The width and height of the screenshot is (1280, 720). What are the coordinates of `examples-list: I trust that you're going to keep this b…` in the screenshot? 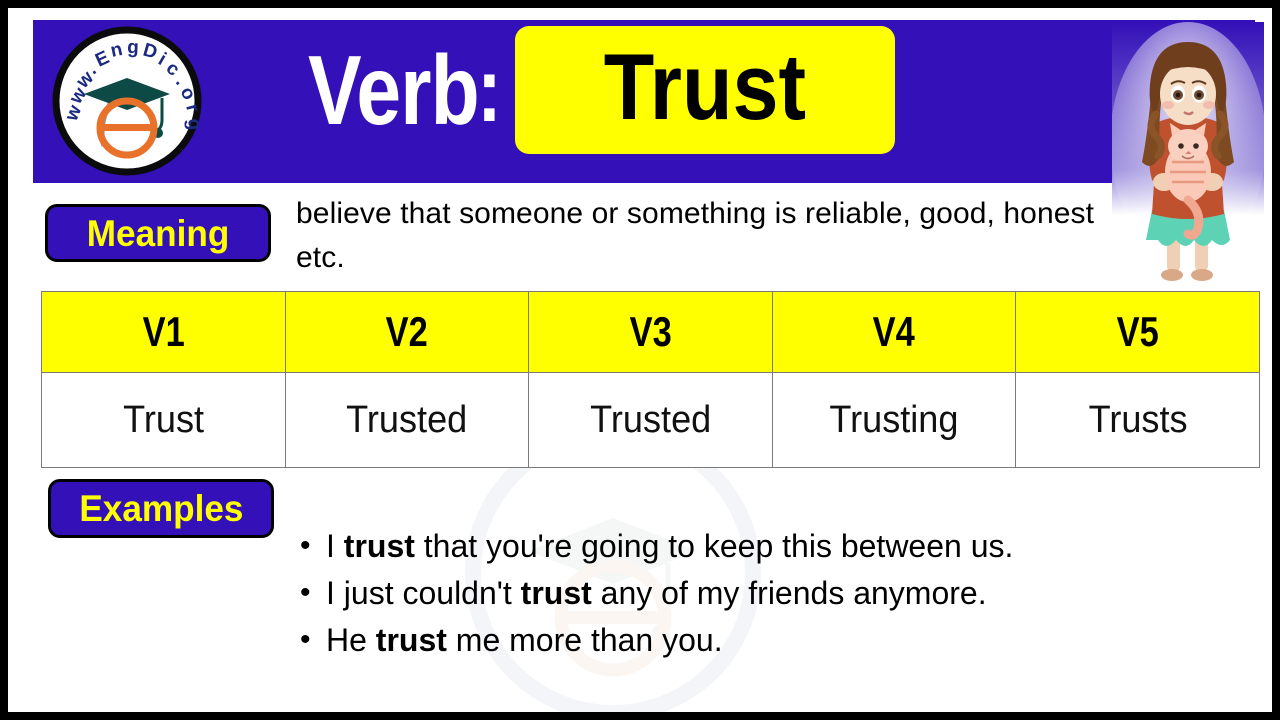 It's located at (768, 593).